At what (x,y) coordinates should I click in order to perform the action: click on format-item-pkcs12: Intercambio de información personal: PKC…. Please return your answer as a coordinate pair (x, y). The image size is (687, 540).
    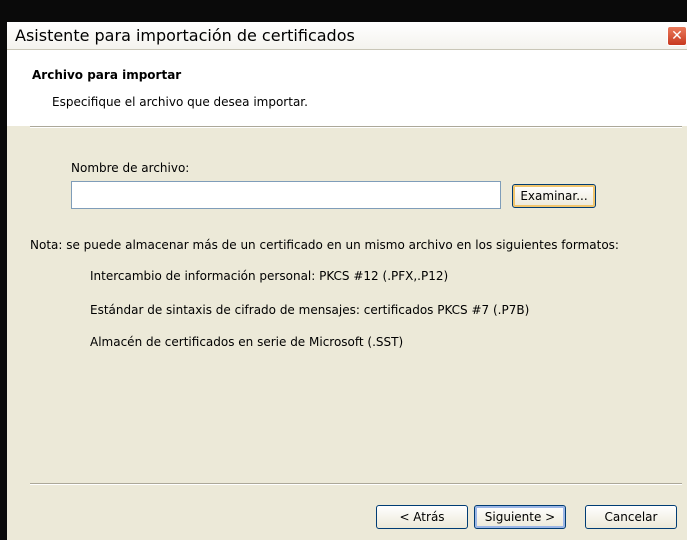
    Looking at the image, I should click on (269, 276).